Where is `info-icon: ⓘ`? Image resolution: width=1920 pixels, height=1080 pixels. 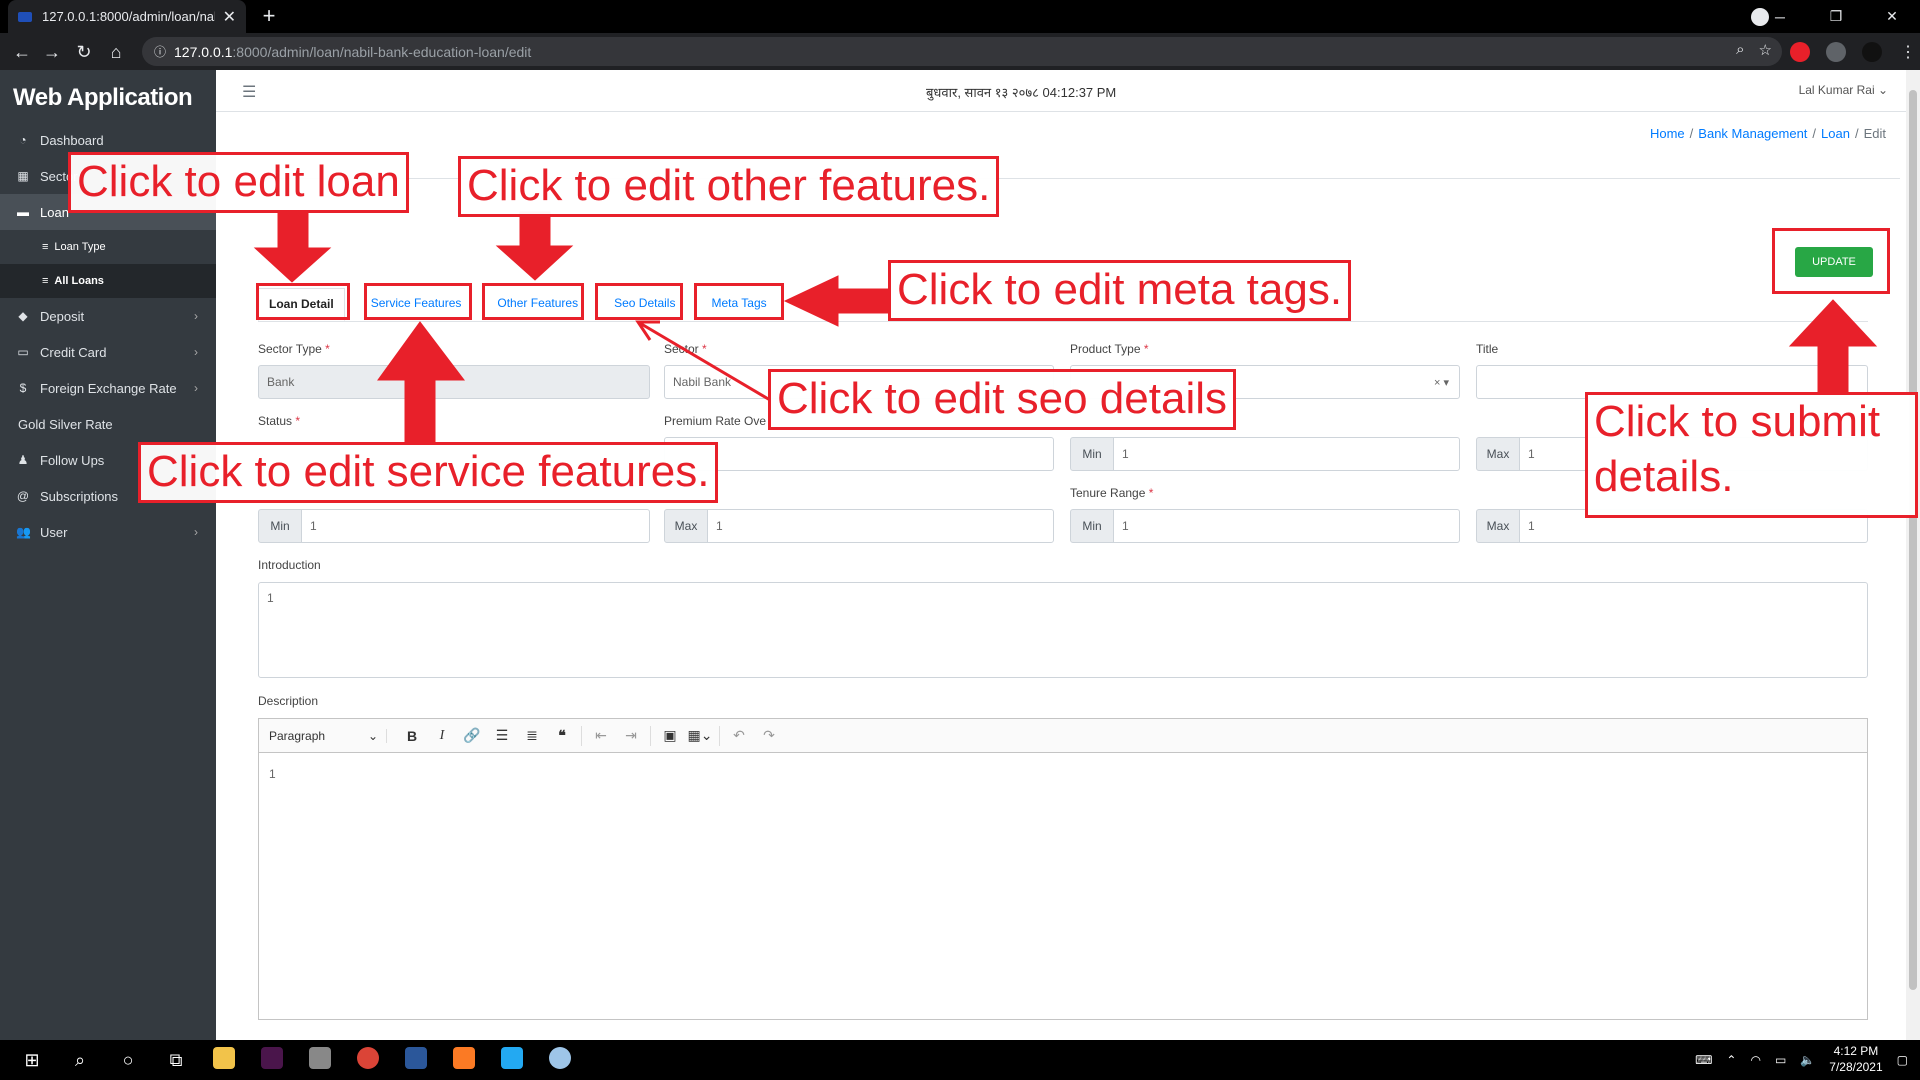
info-icon: ⓘ is located at coordinates (160, 51).